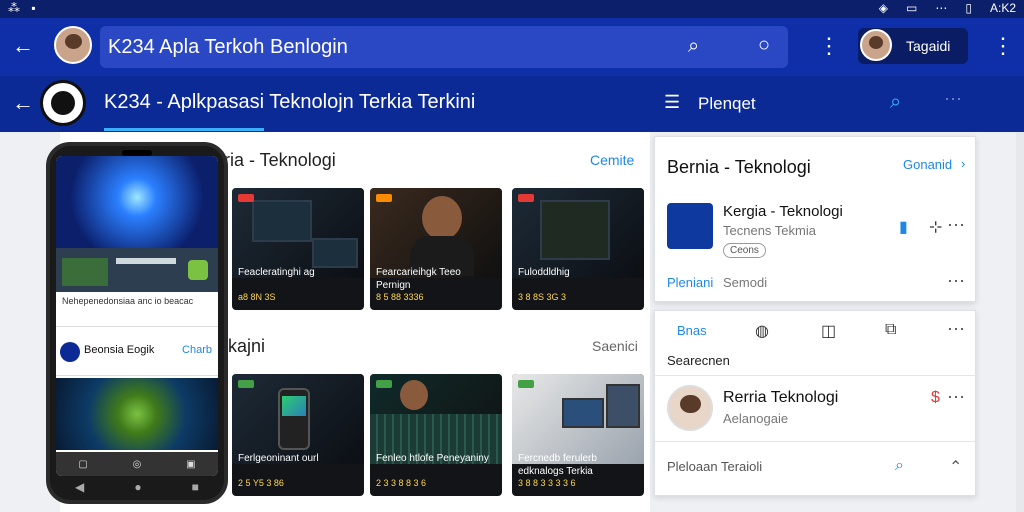 The width and height of the screenshot is (1024, 512). I want to click on card-title: Fercnedb ferulerb edknalogs Terkia, so click(557, 465).